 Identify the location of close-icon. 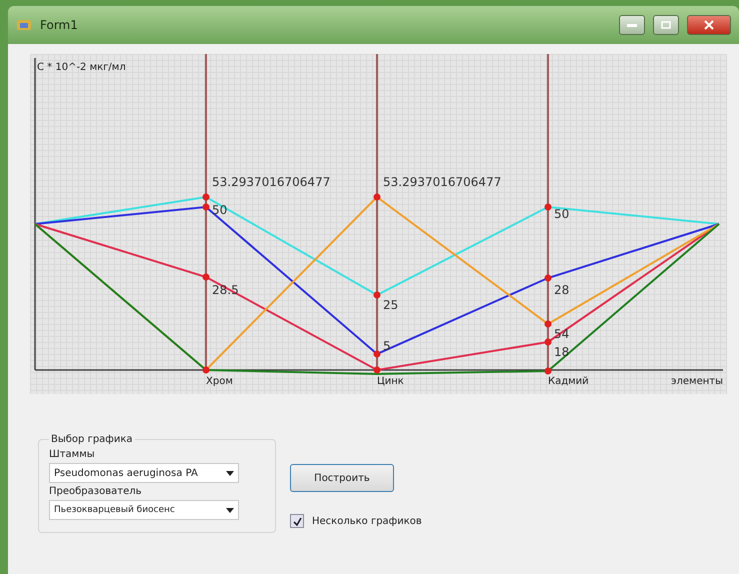
(709, 25).